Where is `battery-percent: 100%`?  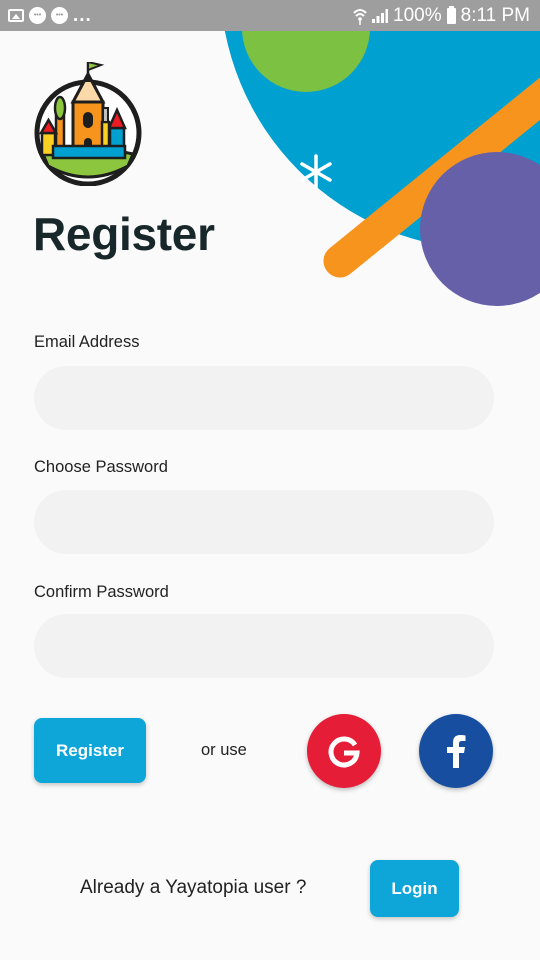 battery-percent: 100% is located at coordinates (417, 15).